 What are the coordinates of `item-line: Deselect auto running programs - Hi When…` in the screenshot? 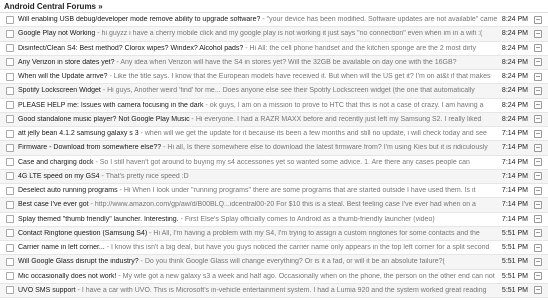 It's located at (258, 190).